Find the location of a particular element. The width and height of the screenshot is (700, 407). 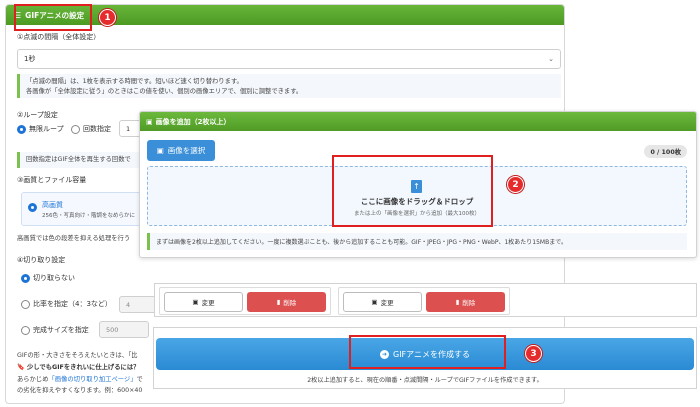

loop-infinite-label: 無限ループ is located at coordinates (46, 129).